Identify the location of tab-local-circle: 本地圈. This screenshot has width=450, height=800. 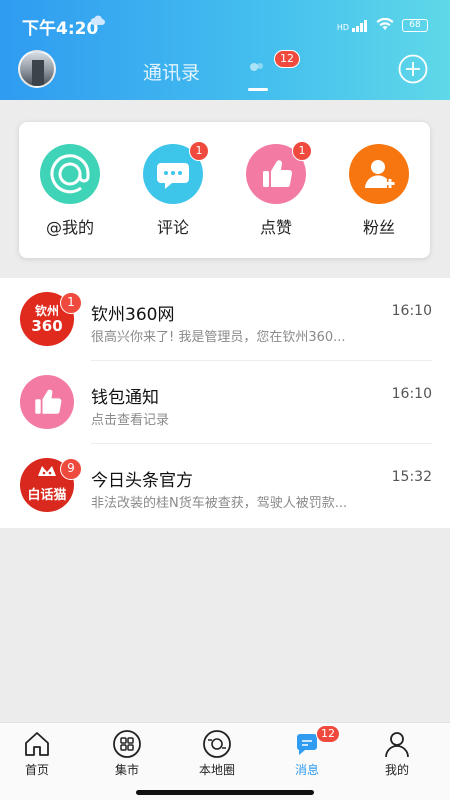
(217, 753).